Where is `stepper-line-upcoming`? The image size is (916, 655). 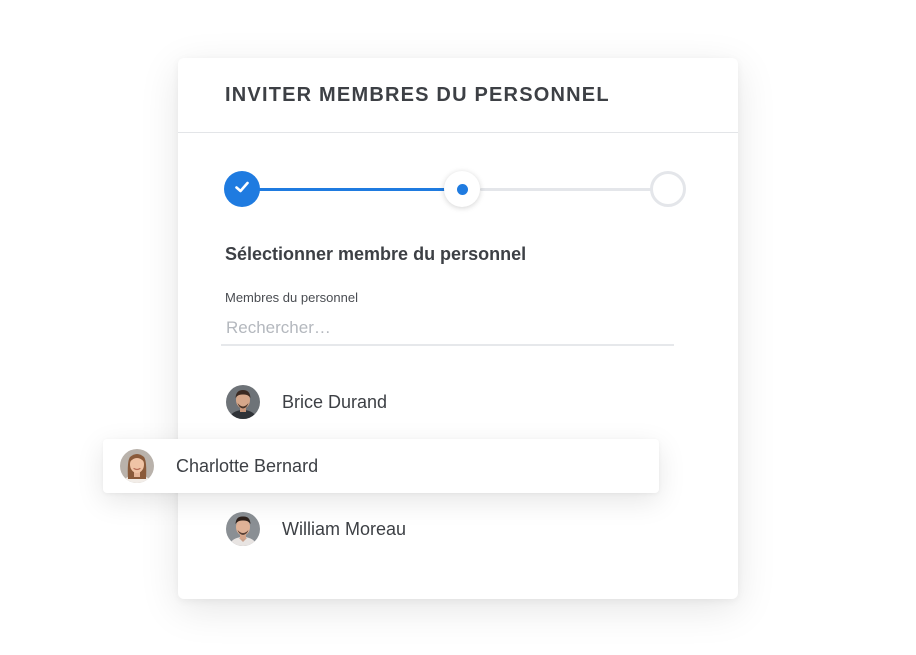
stepper-line-upcoming is located at coordinates (575, 189).